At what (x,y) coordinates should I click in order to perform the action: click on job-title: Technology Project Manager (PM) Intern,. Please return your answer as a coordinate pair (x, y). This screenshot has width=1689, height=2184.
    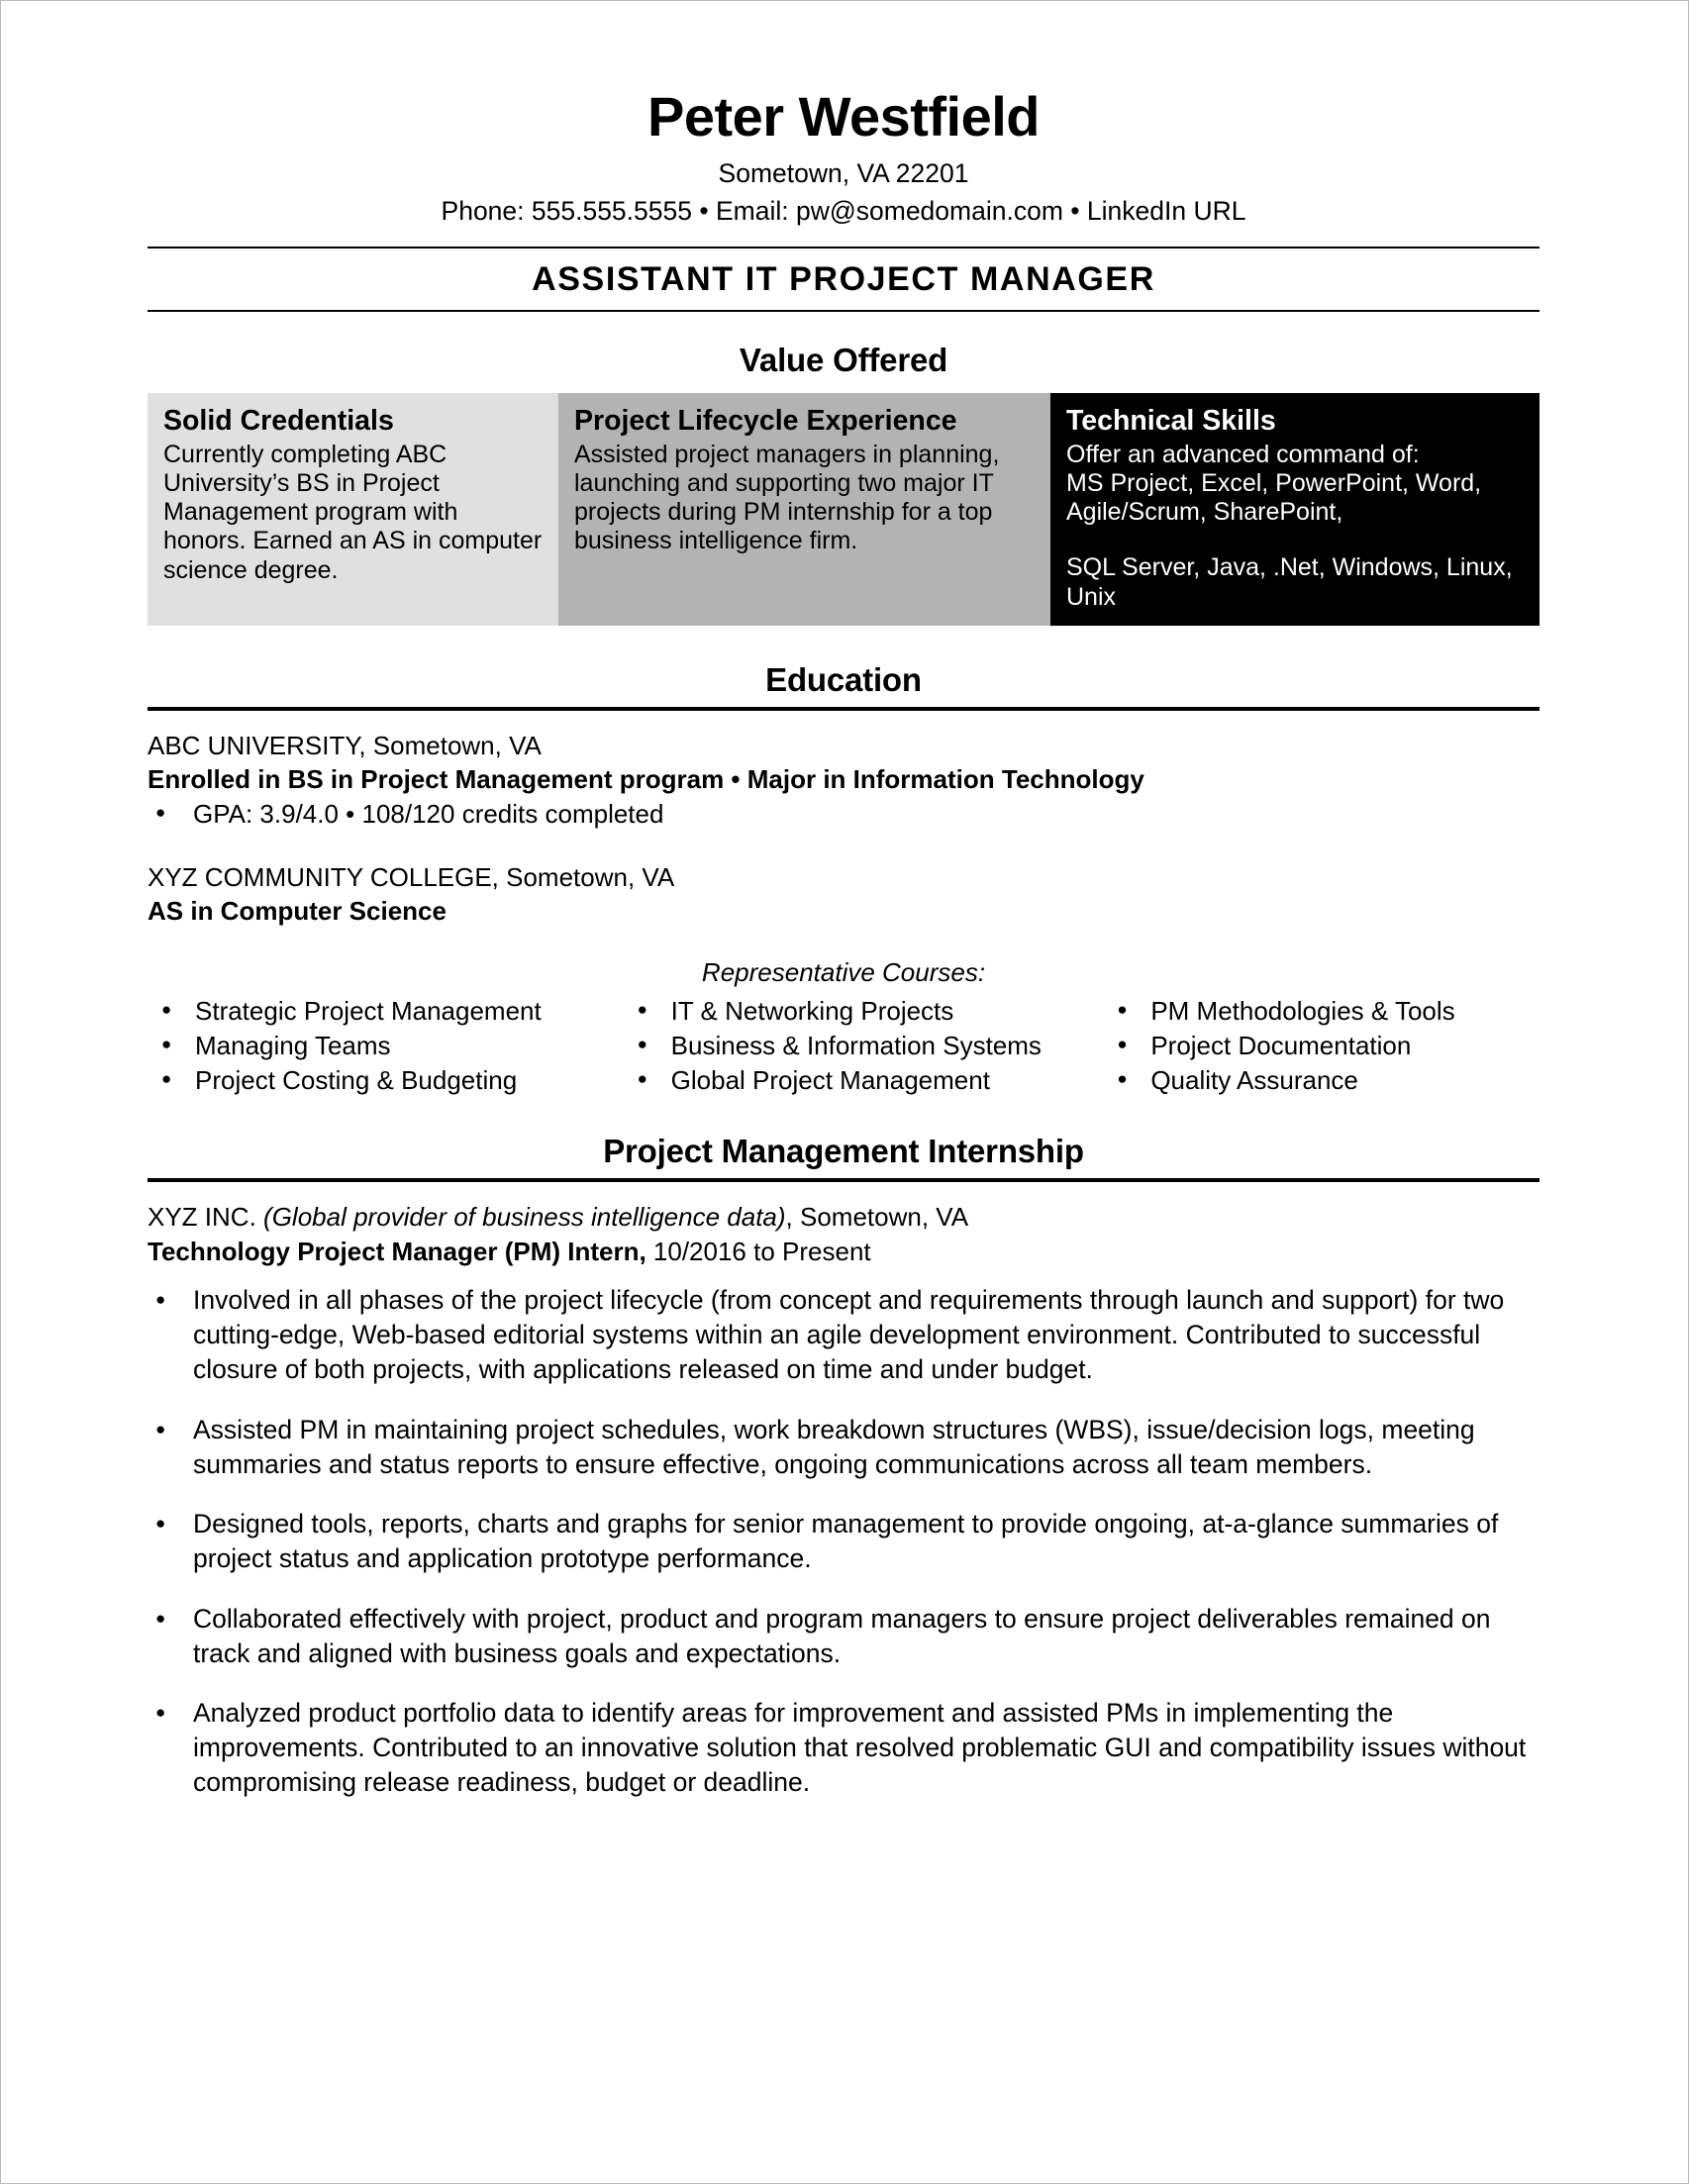
    Looking at the image, I should click on (397, 1252).